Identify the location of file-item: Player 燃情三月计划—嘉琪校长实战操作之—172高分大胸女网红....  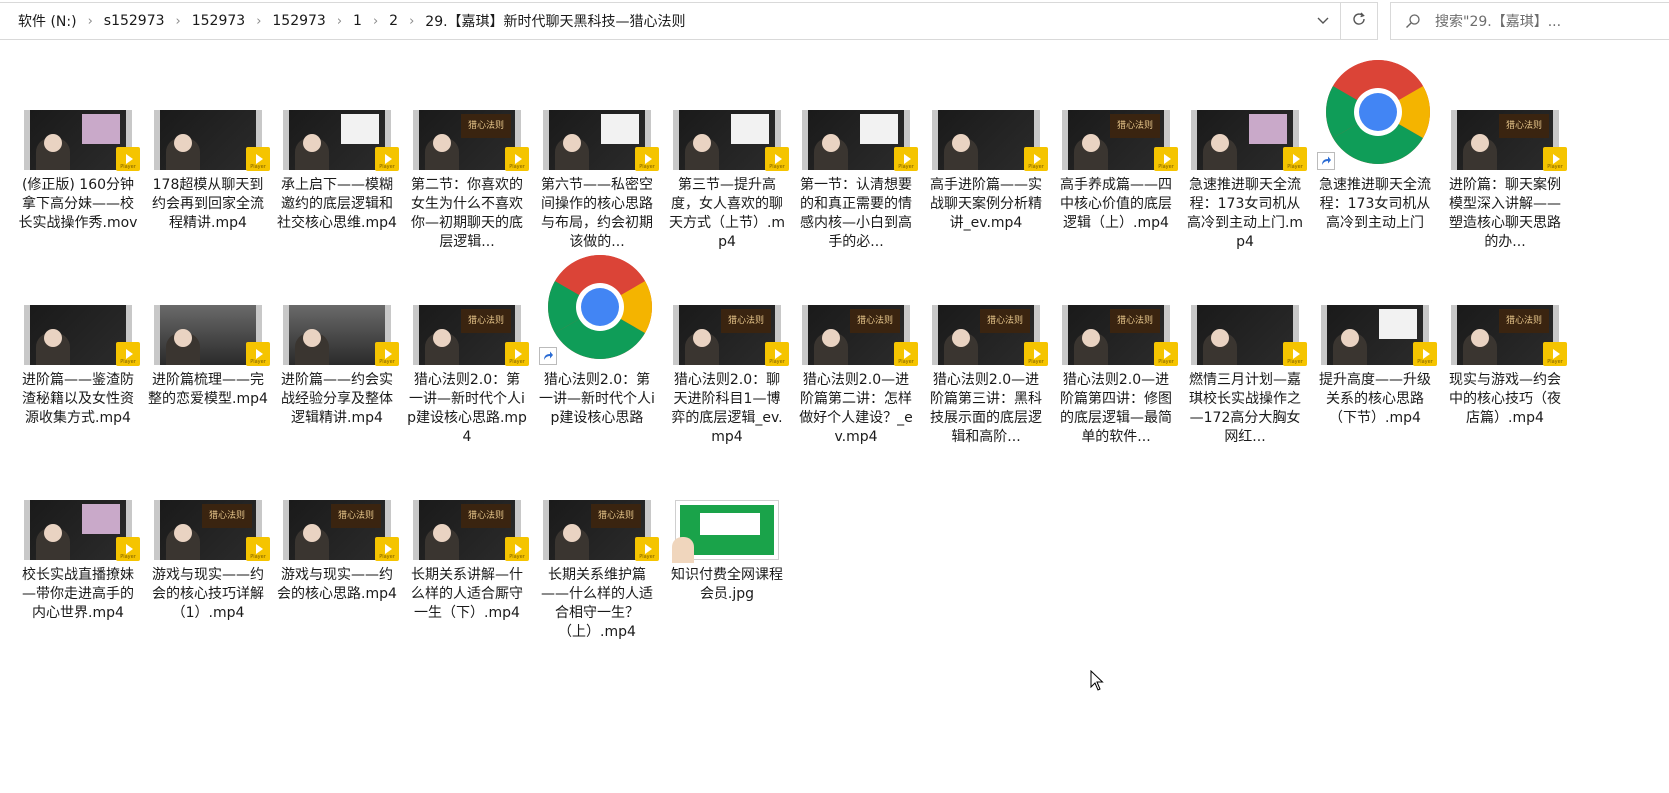
(1246, 351).